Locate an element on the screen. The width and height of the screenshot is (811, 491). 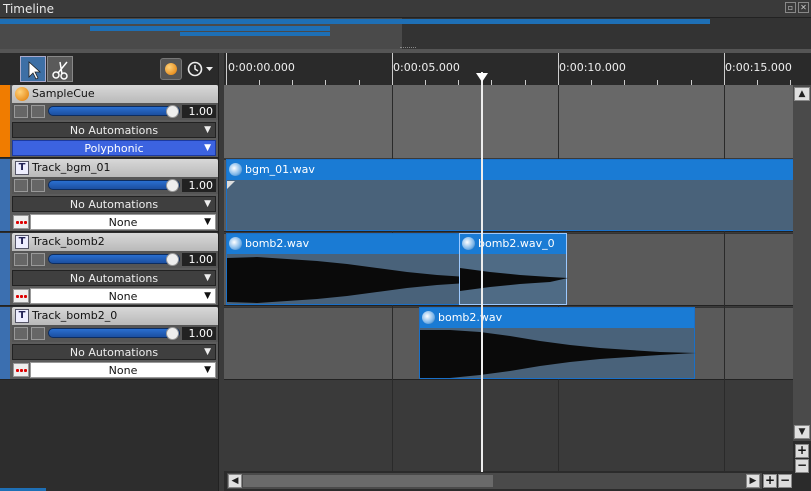
track-header: T Track_bomb2_0 is located at coordinates (115, 316).